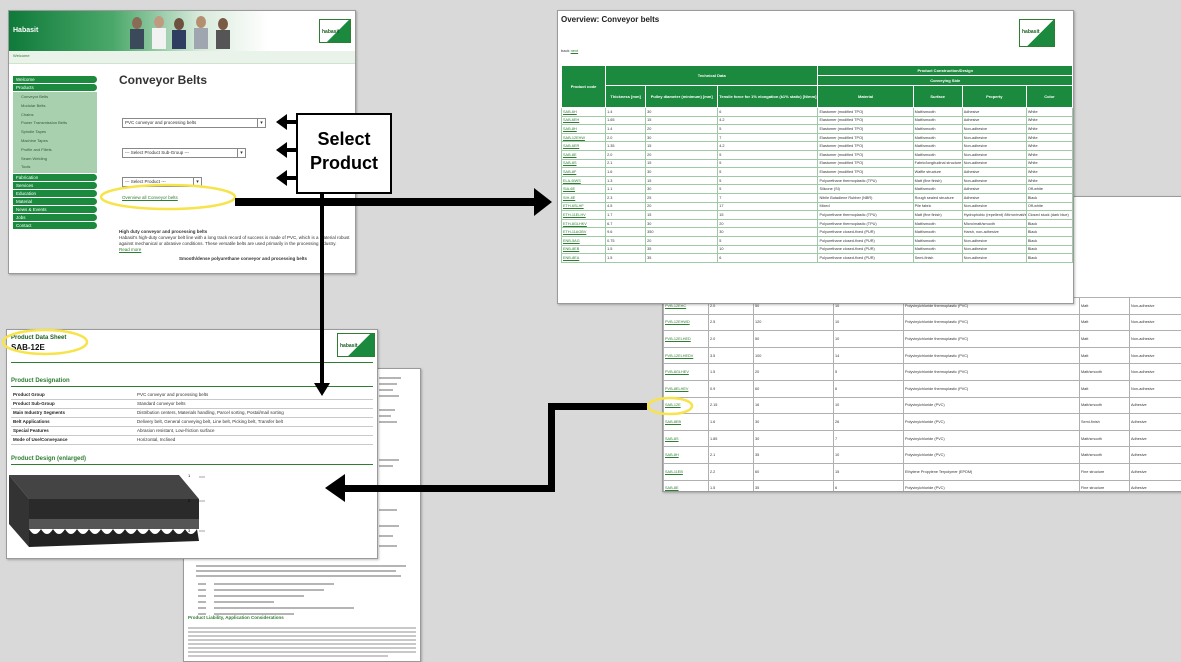 The height and width of the screenshot is (662, 1181). I want to click on nav-products: Products, so click(55, 87).